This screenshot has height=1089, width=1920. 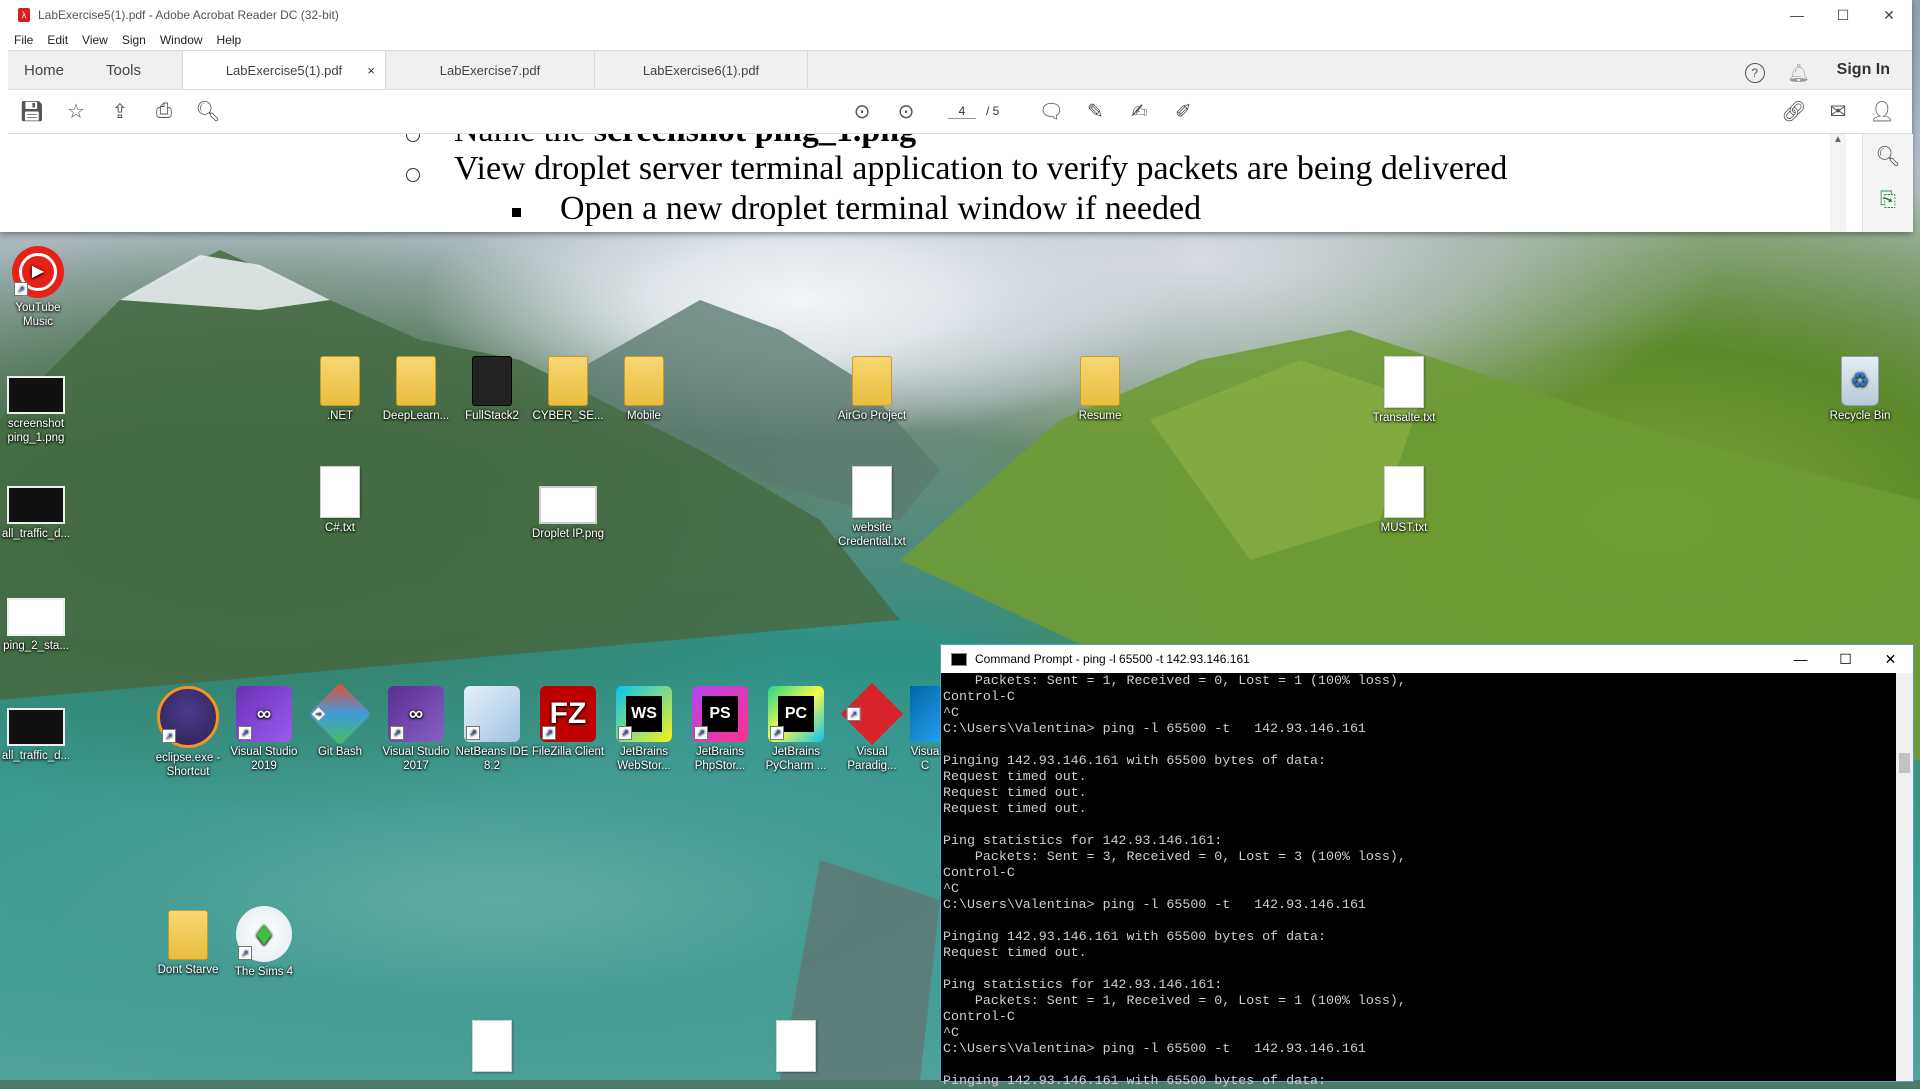 What do you see at coordinates (1139, 111) in the screenshot?
I see `sign-icon: ✍︎` at bounding box center [1139, 111].